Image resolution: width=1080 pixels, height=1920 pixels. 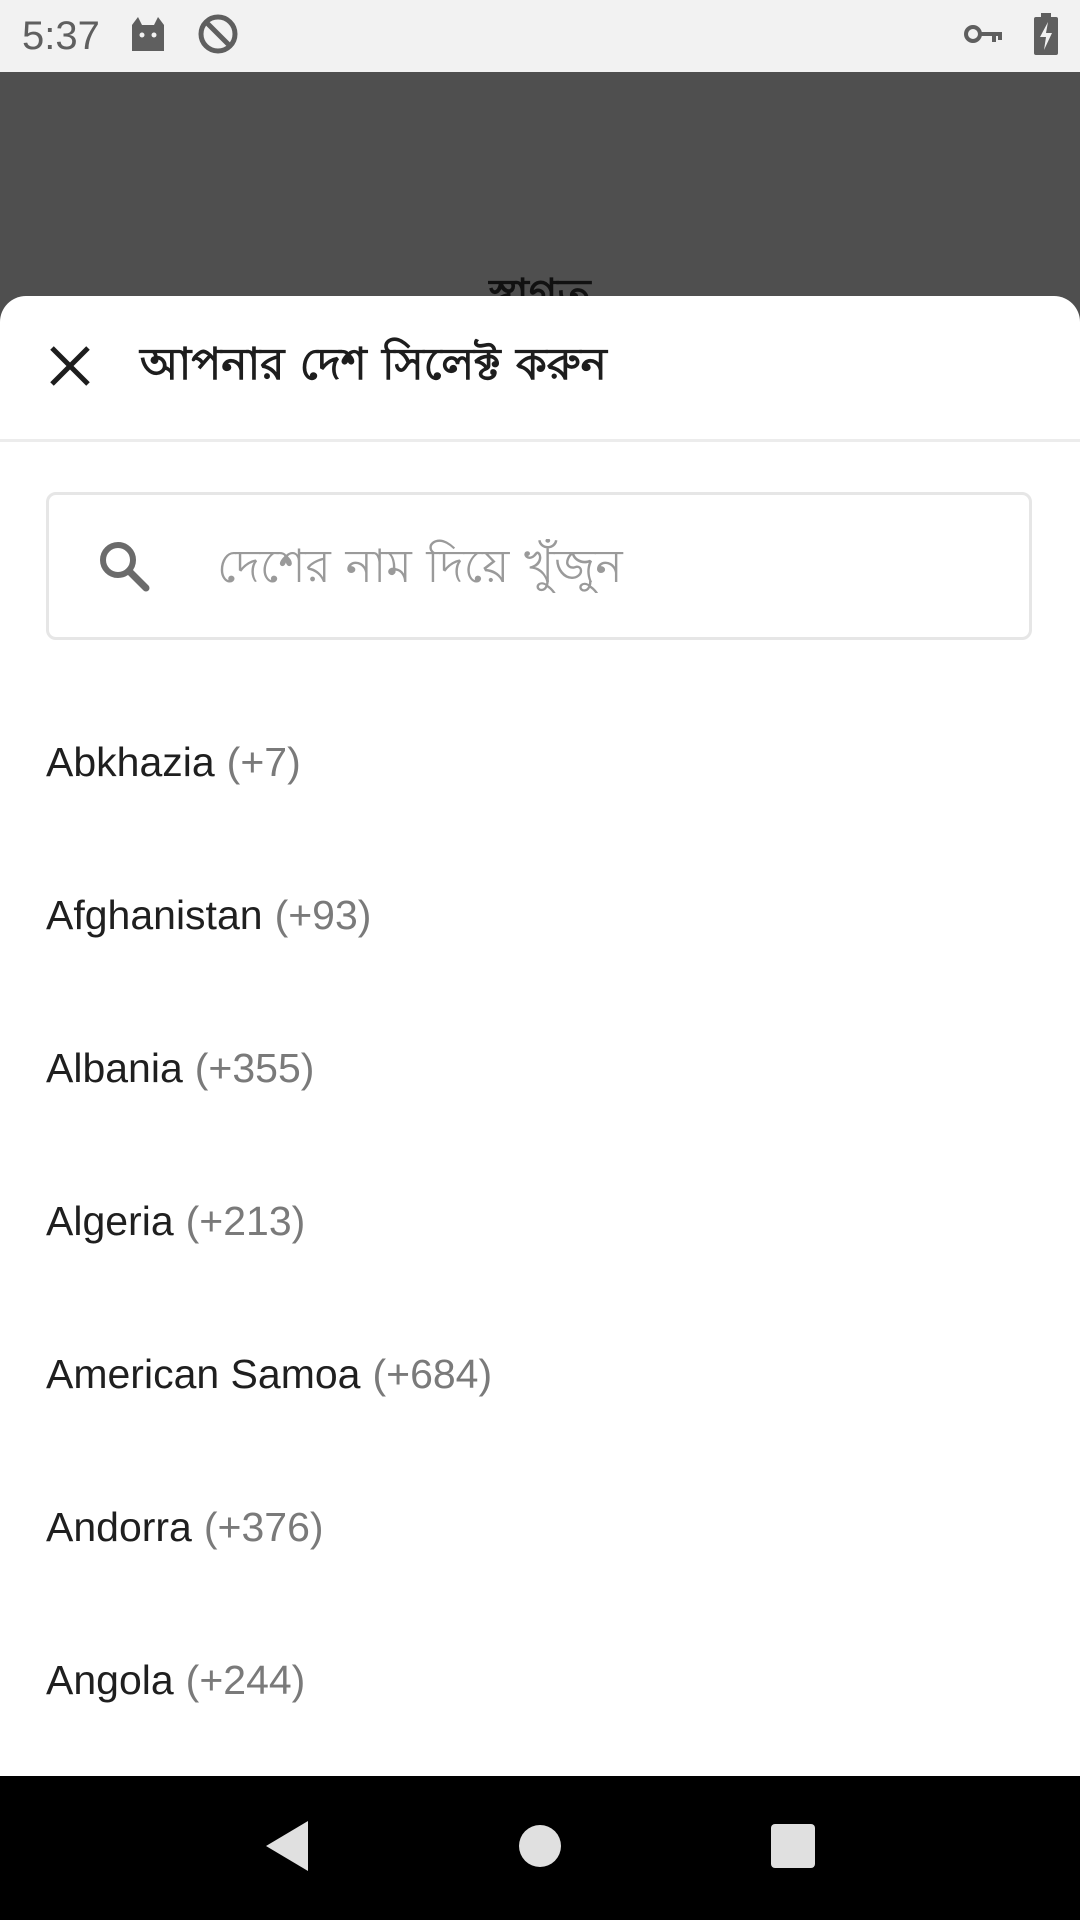 I want to click on country-dial-code: (+93), so click(x=323, y=915).